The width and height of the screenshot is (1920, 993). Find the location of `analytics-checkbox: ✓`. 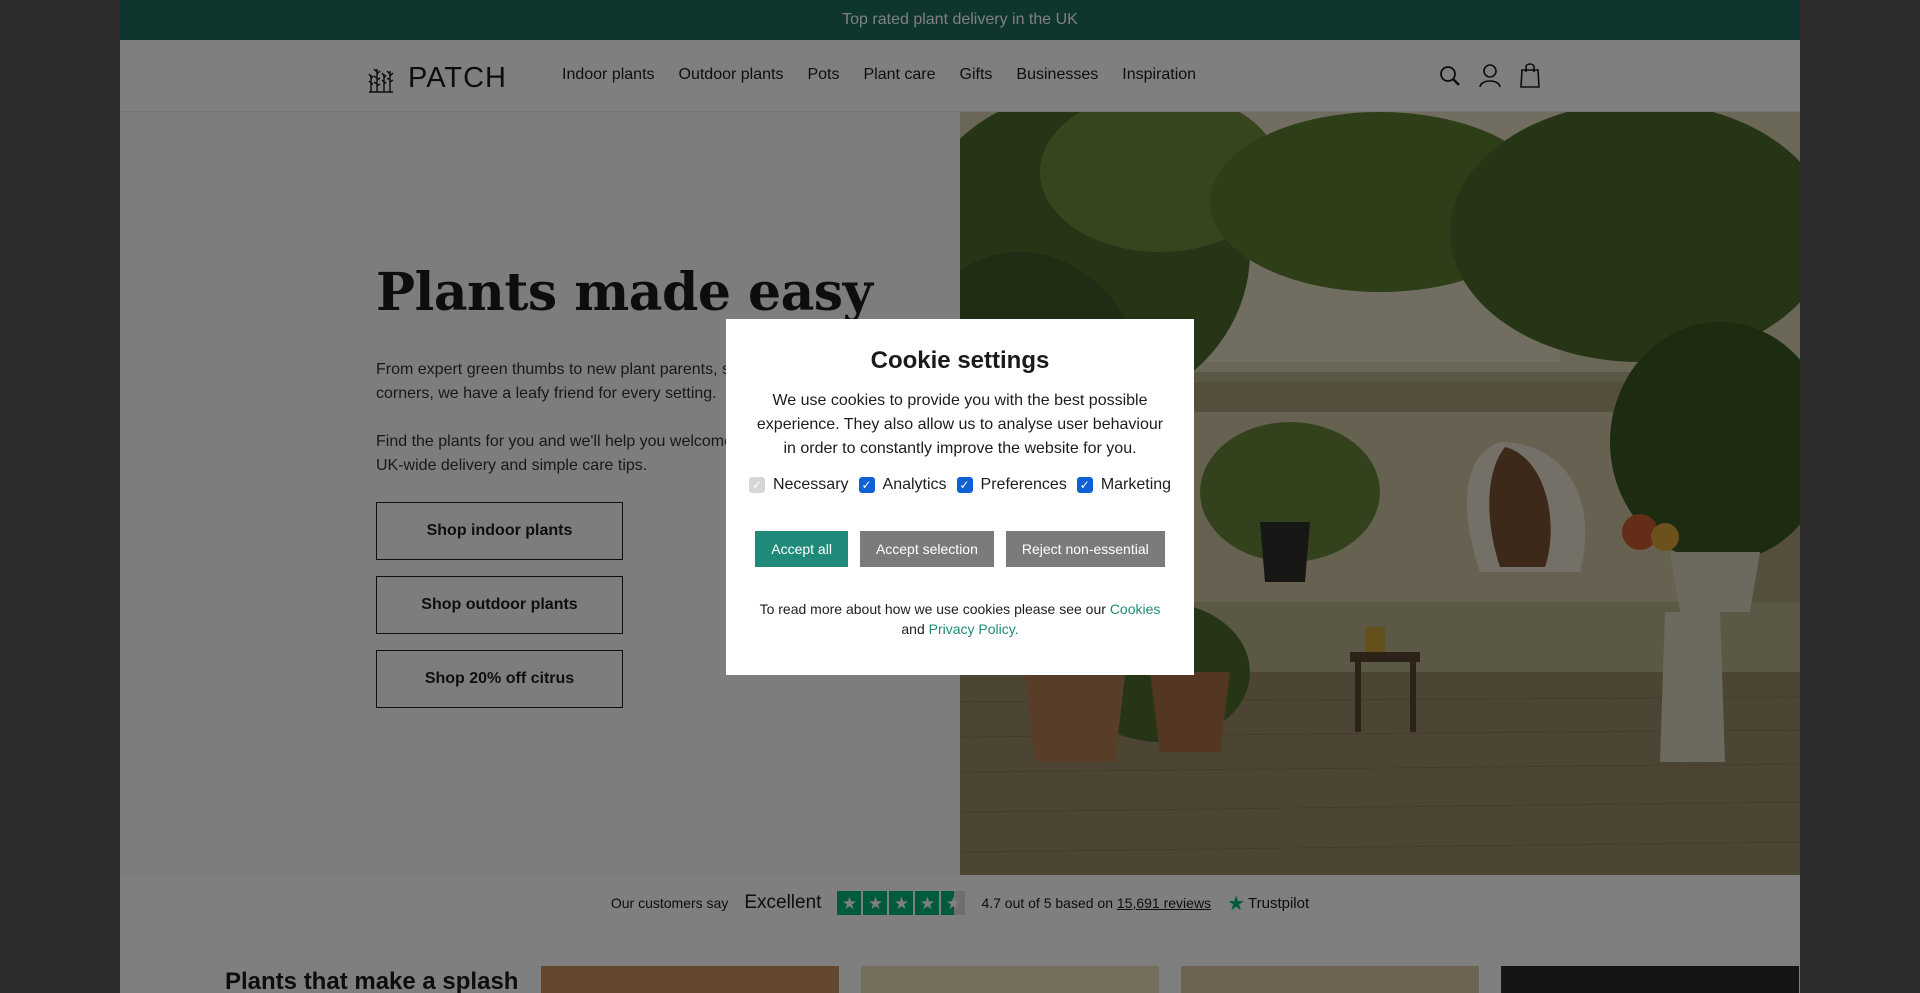

analytics-checkbox: ✓ is located at coordinates (866, 485).